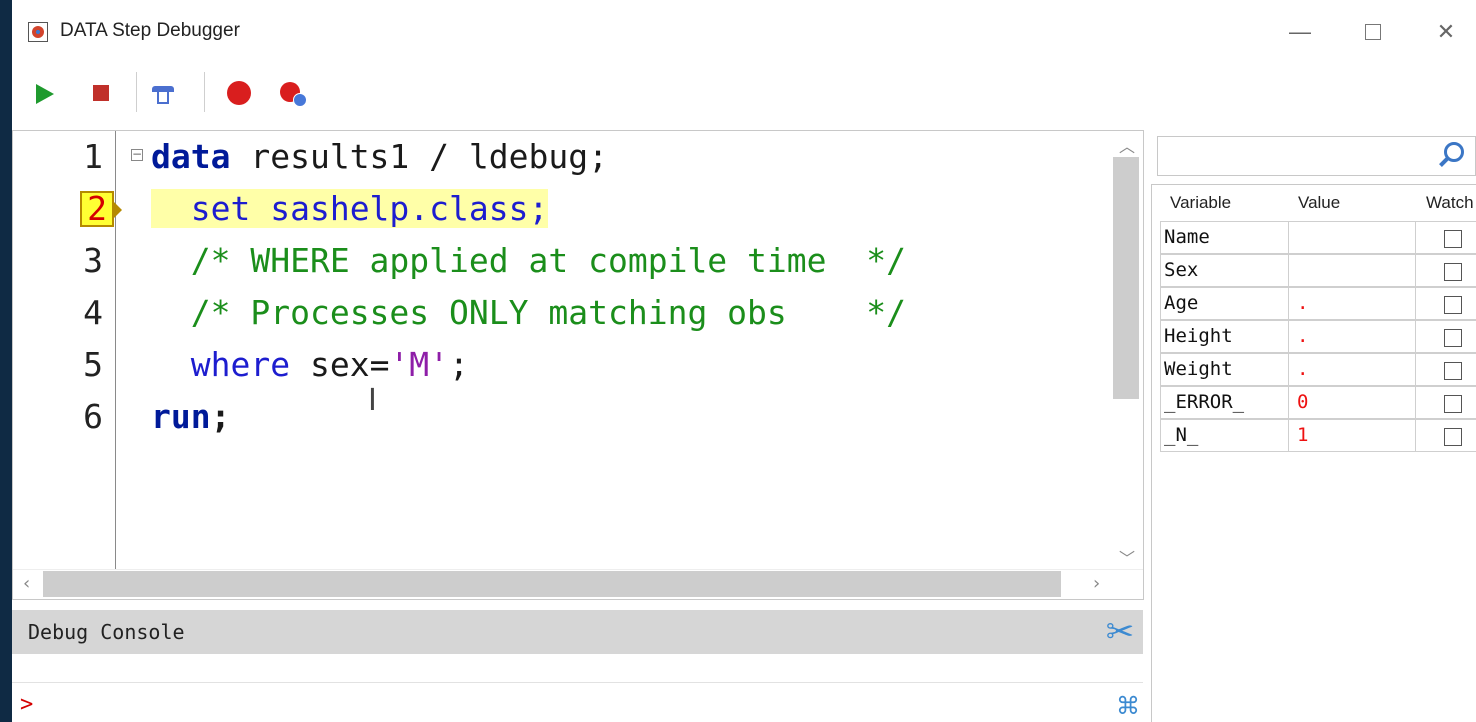 The image size is (1476, 722). What do you see at coordinates (1318, 237) in the screenshot?
I see `variable-row: Name` at bounding box center [1318, 237].